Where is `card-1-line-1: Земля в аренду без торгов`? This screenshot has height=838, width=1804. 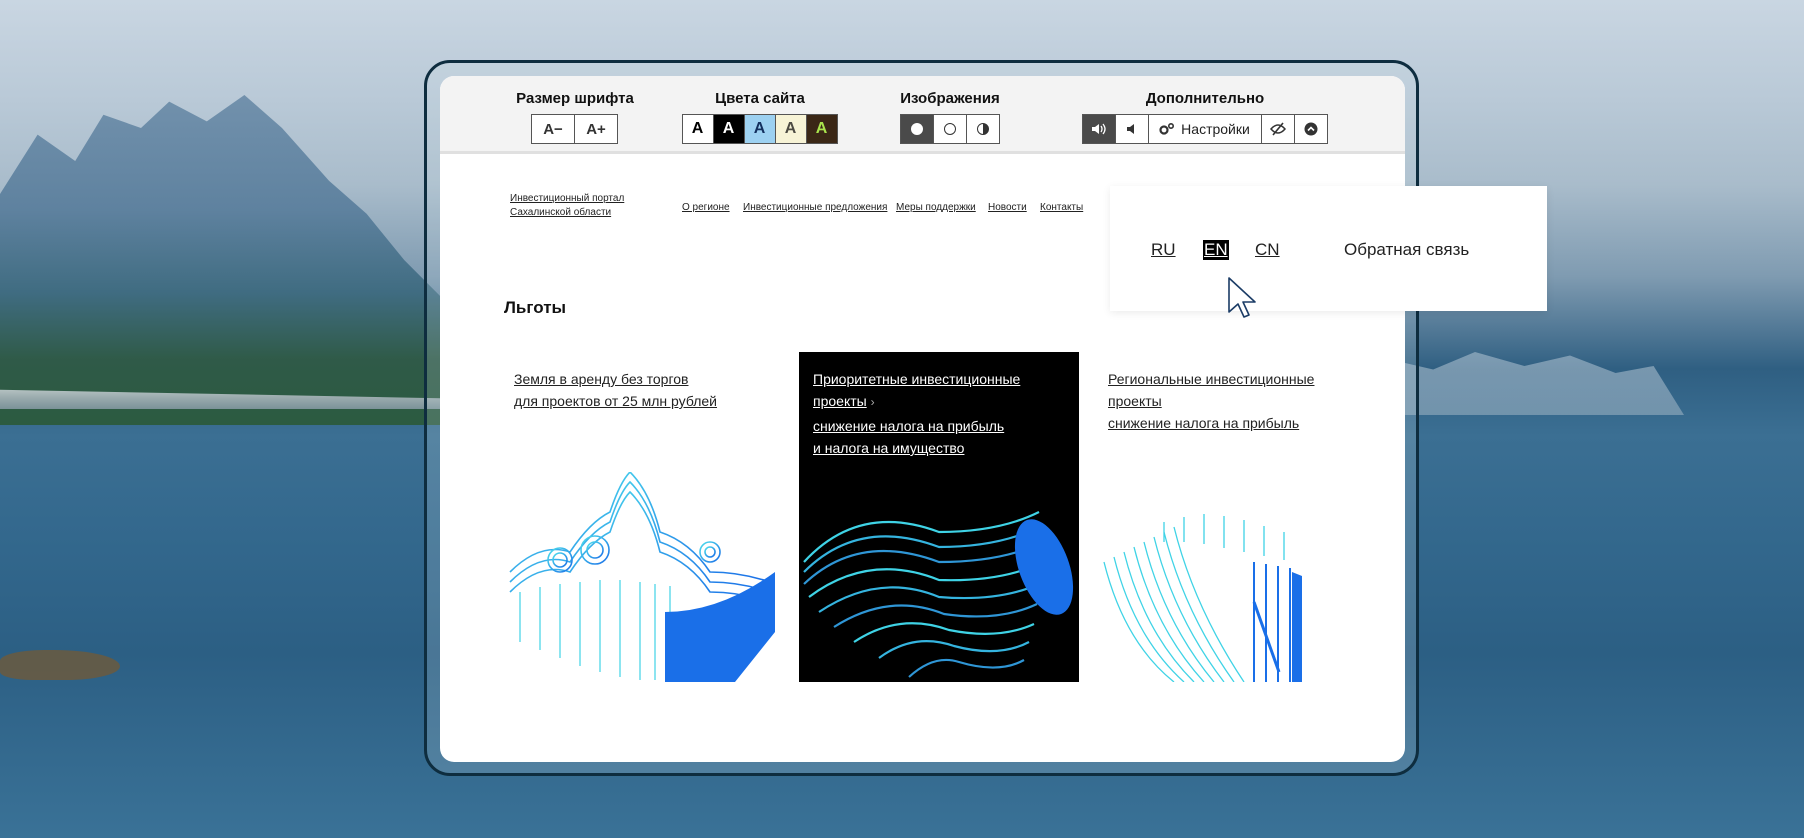
card-1-line-1: Земля в аренду без торгов is located at coordinates (601, 379).